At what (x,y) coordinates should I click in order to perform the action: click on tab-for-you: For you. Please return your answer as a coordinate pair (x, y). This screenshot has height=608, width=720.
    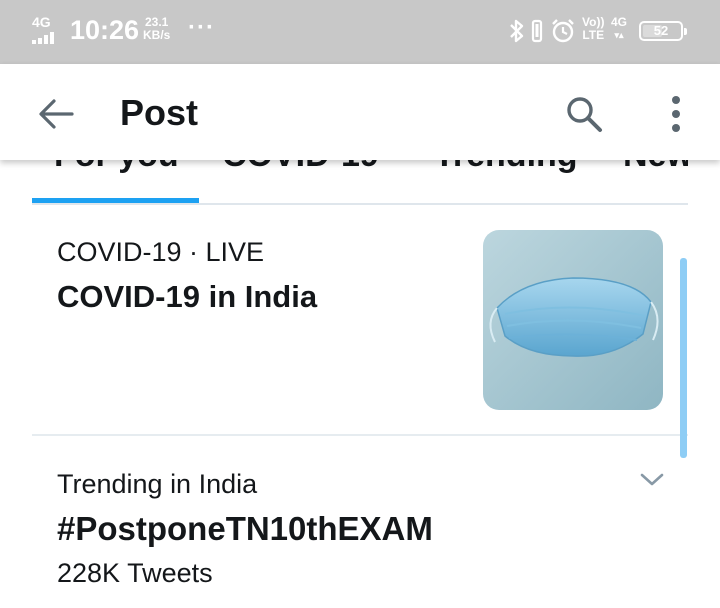
    Looking at the image, I should click on (116, 167).